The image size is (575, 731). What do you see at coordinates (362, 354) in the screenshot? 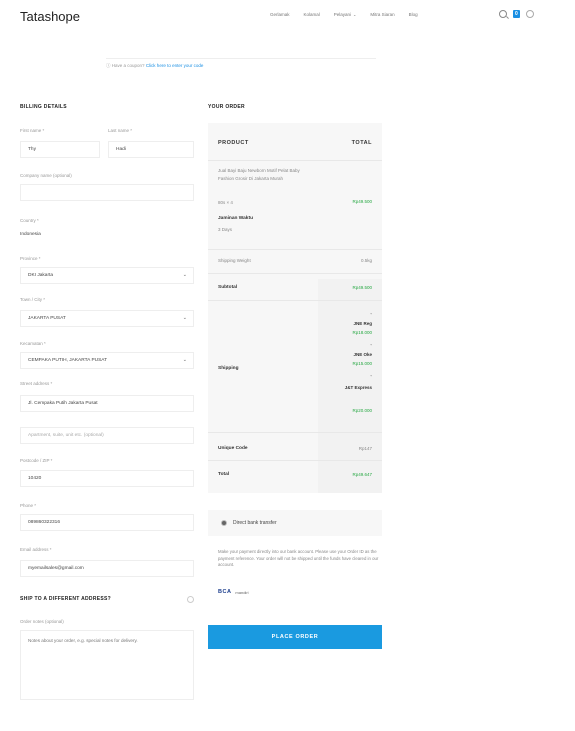
I see `shipping-option-name: JNE Oke` at bounding box center [362, 354].